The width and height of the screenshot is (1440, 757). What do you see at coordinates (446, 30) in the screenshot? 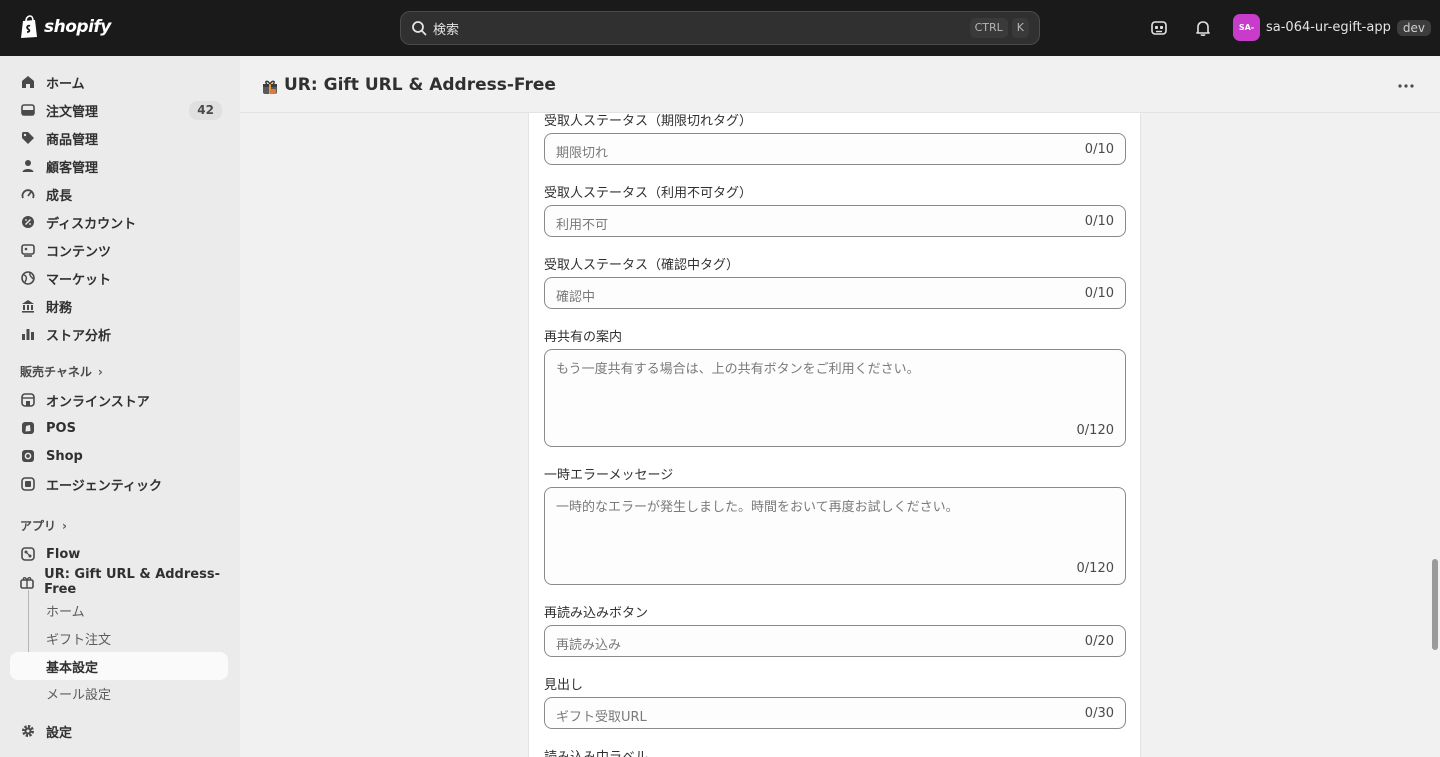
I see `search-placeholder: 検索` at bounding box center [446, 30].